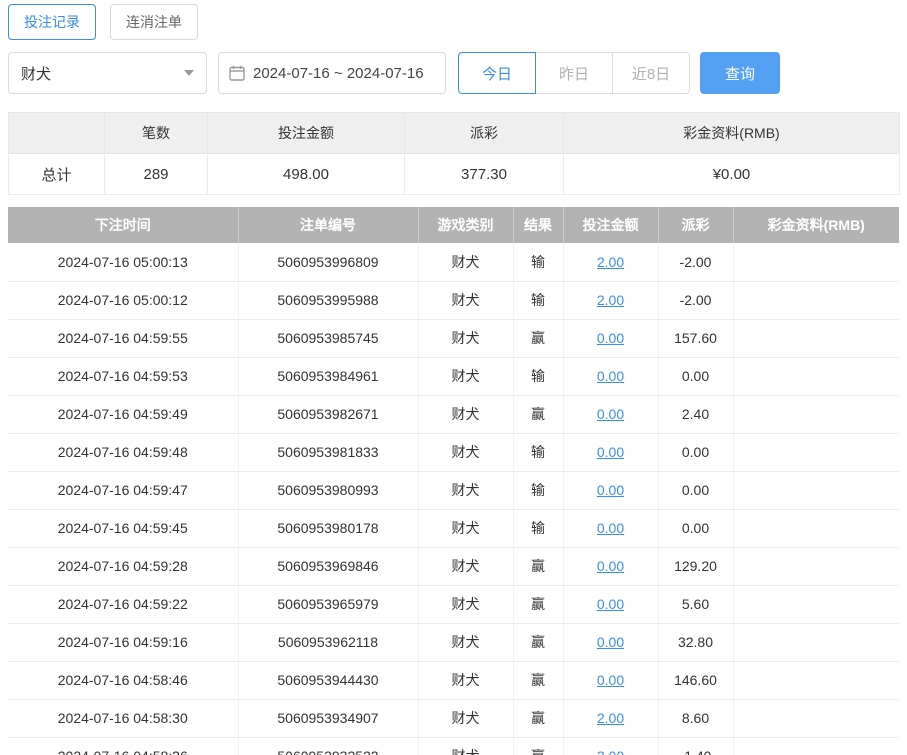  What do you see at coordinates (695, 300) in the screenshot?
I see `payout-cell: -2.00` at bounding box center [695, 300].